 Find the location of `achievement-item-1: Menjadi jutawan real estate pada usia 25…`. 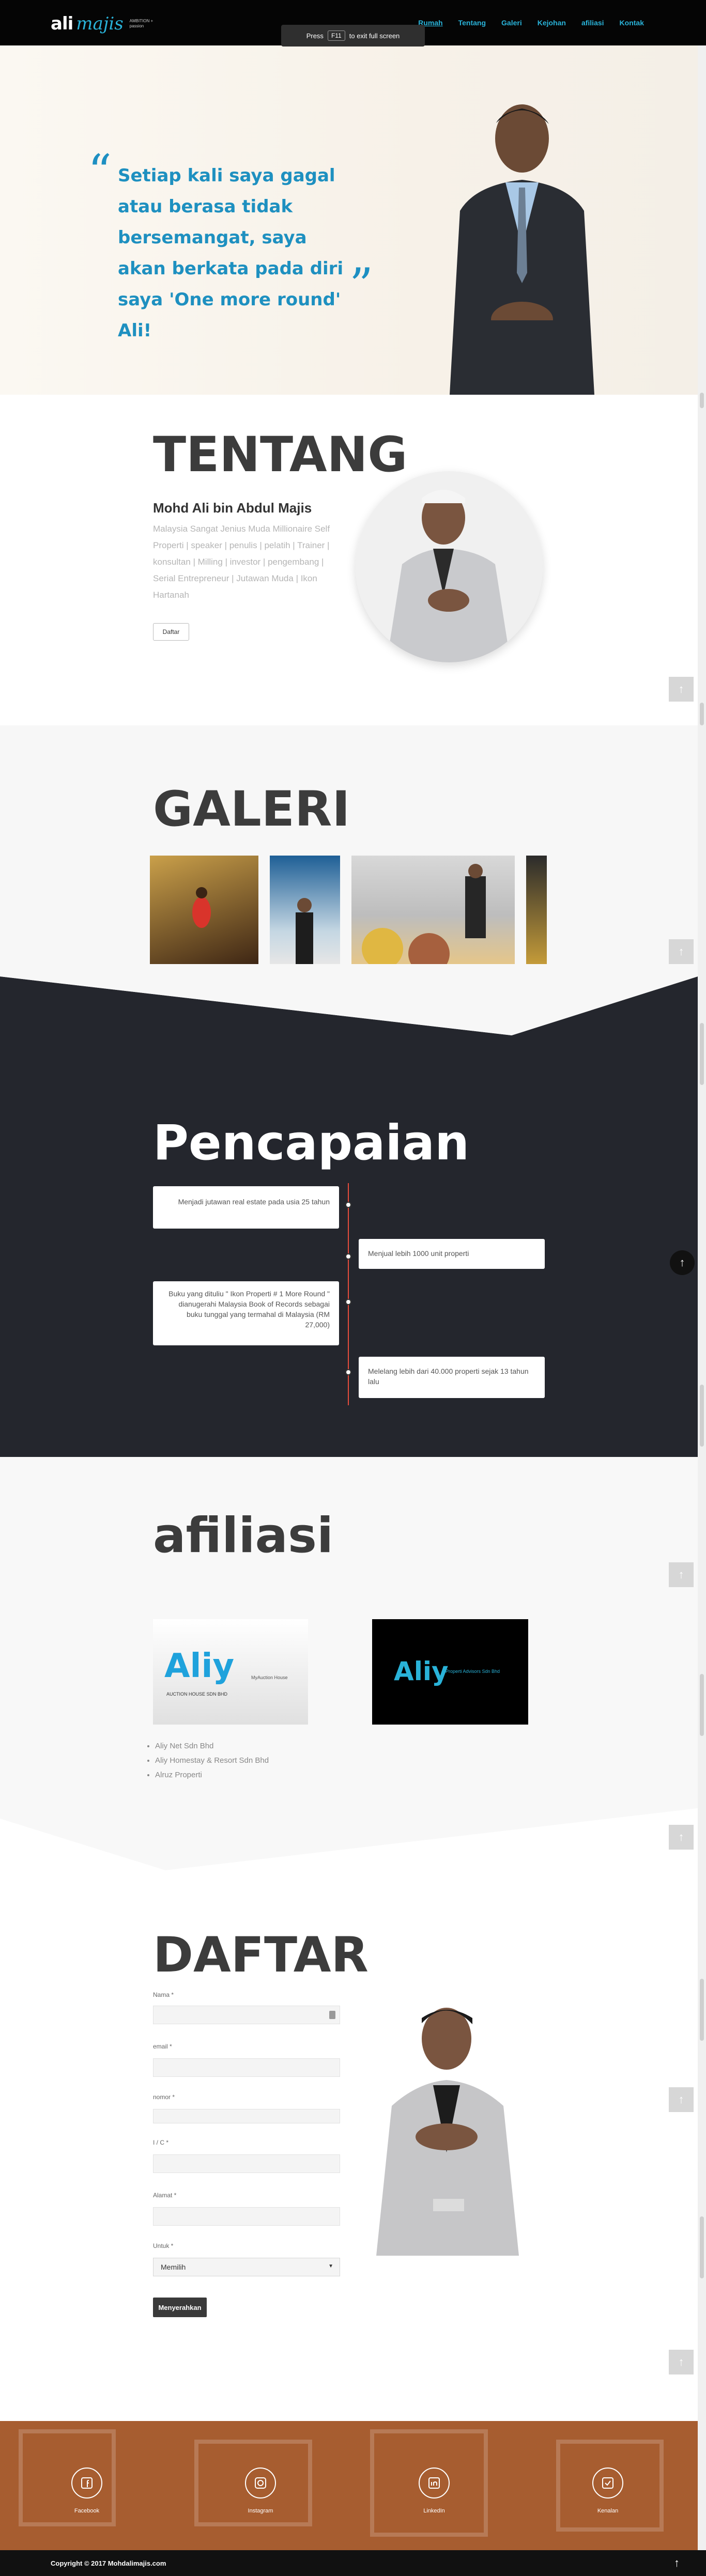

achievement-item-1: Menjadi jutawan real estate pada usia 25… is located at coordinates (246, 1207).